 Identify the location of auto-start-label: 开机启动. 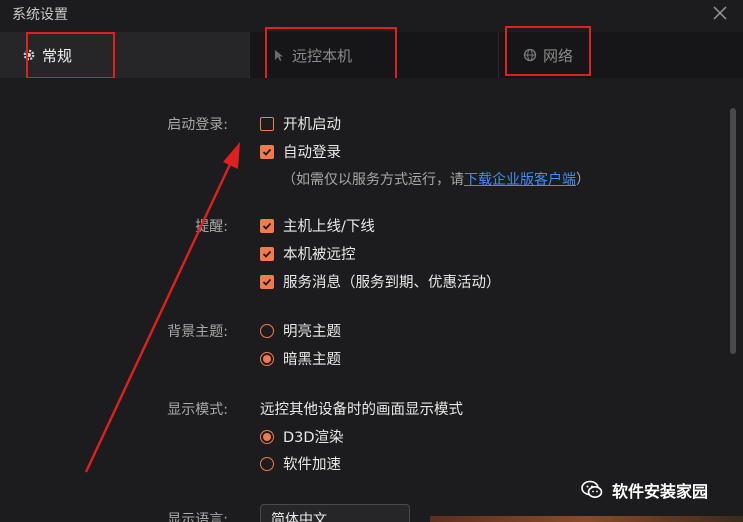
(312, 125).